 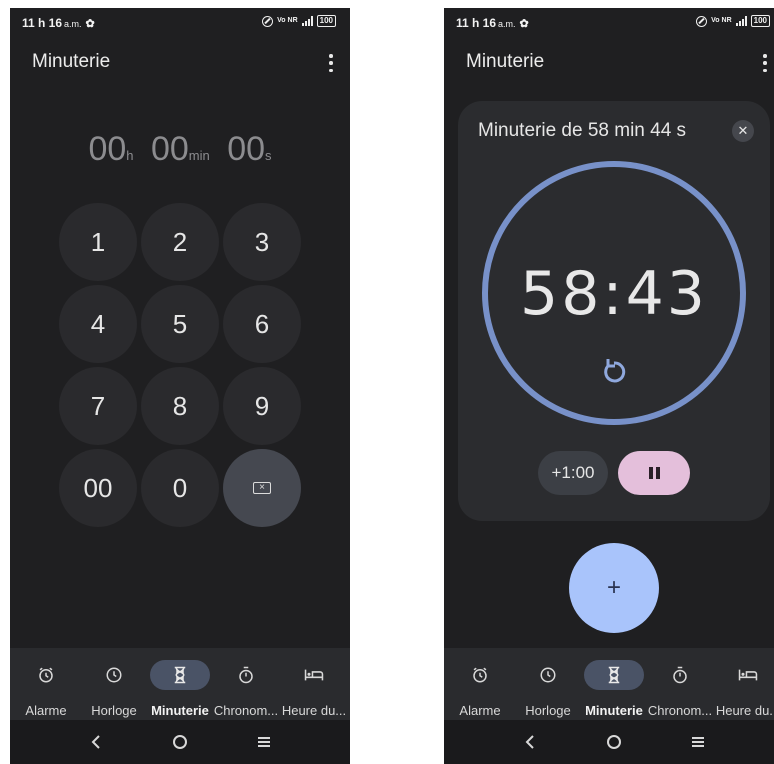 I want to click on remaining-time: 58:43, so click(x=614, y=294).